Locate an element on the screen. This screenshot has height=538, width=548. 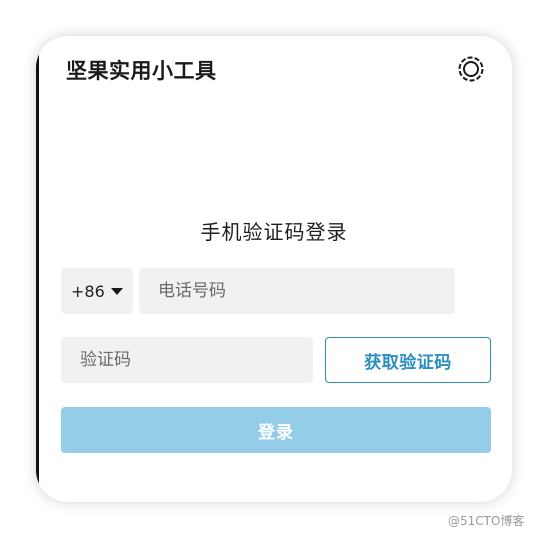
country-code-value: +86 is located at coordinates (88, 291).